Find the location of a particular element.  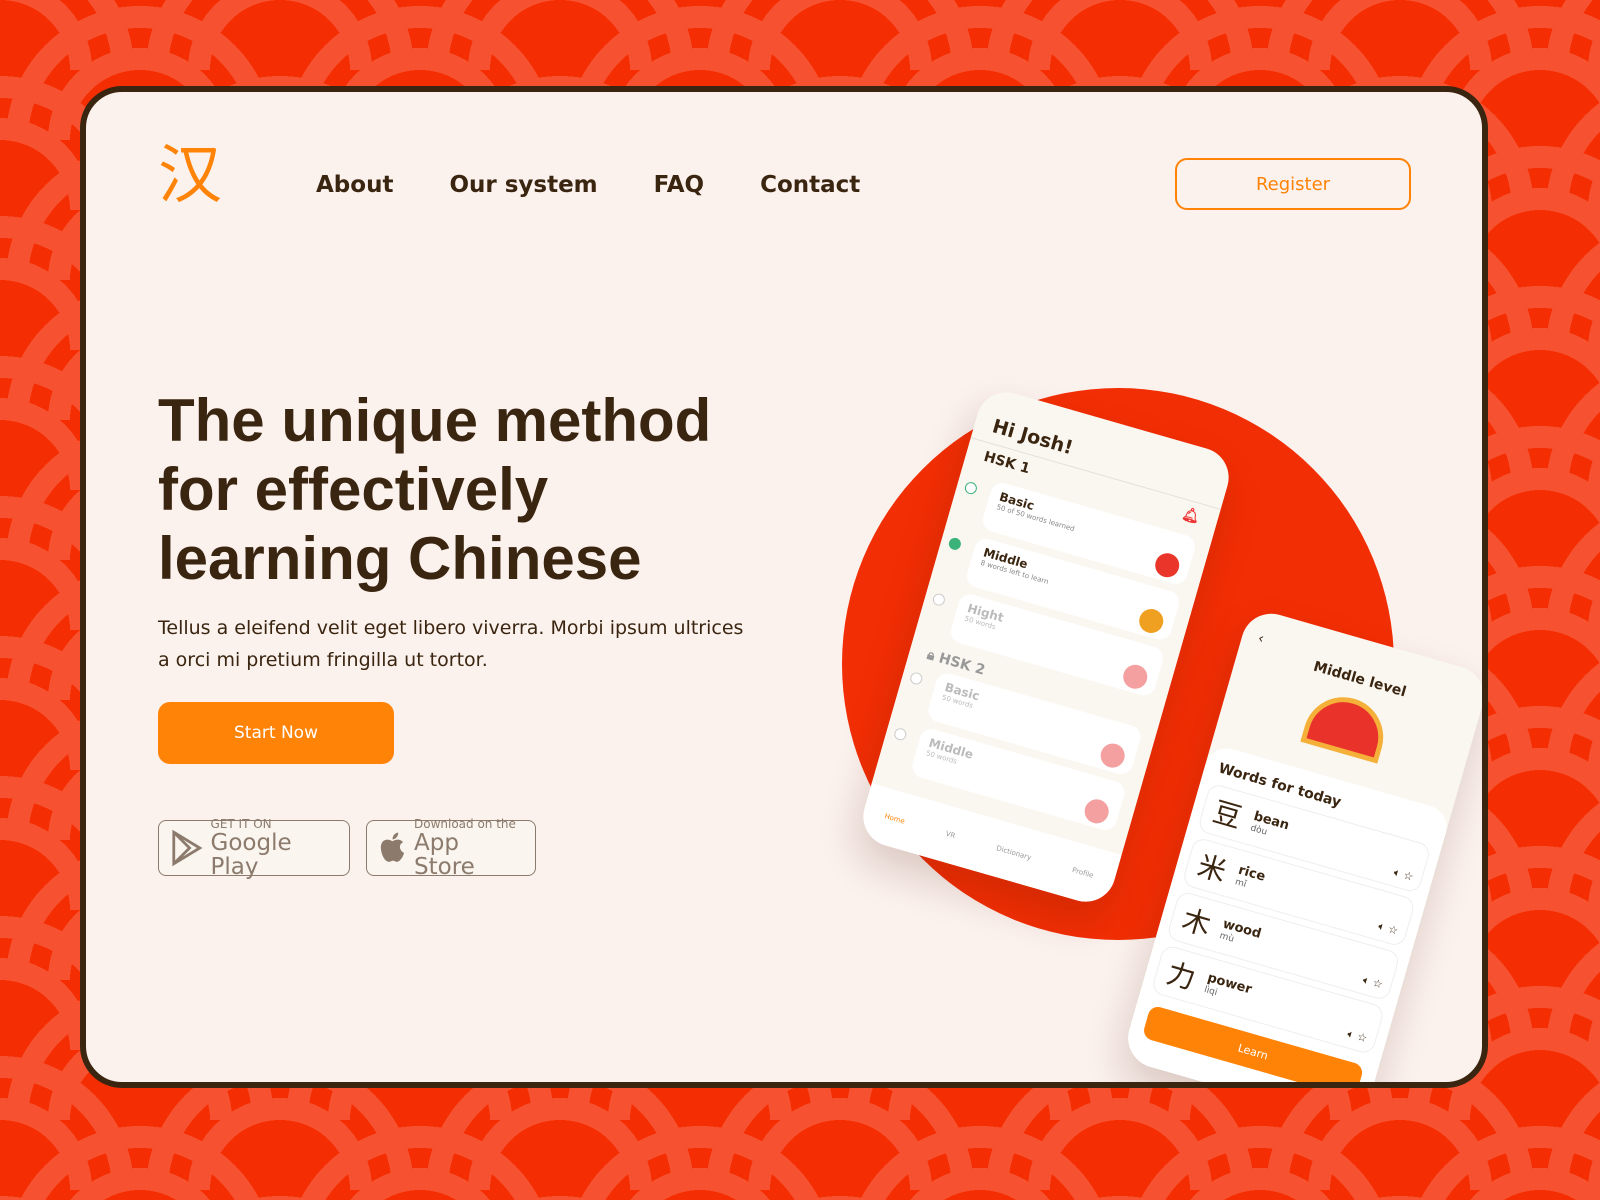

nav-contact: Contact is located at coordinates (810, 185).